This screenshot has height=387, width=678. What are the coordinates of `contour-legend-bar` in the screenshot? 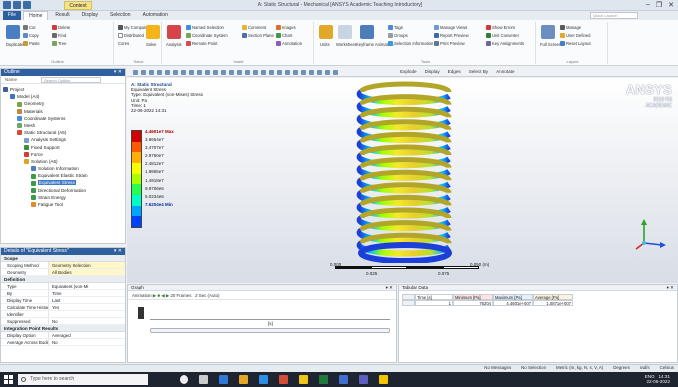 It's located at (136, 179).